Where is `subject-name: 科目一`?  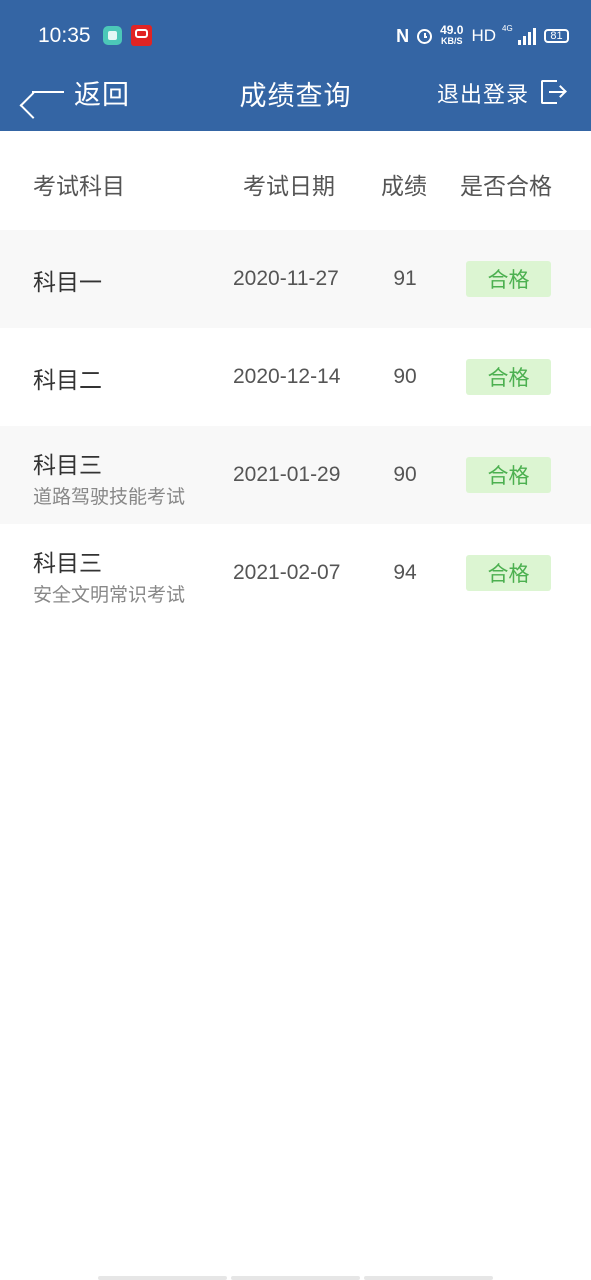 subject-name: 科目一 is located at coordinates (67, 283).